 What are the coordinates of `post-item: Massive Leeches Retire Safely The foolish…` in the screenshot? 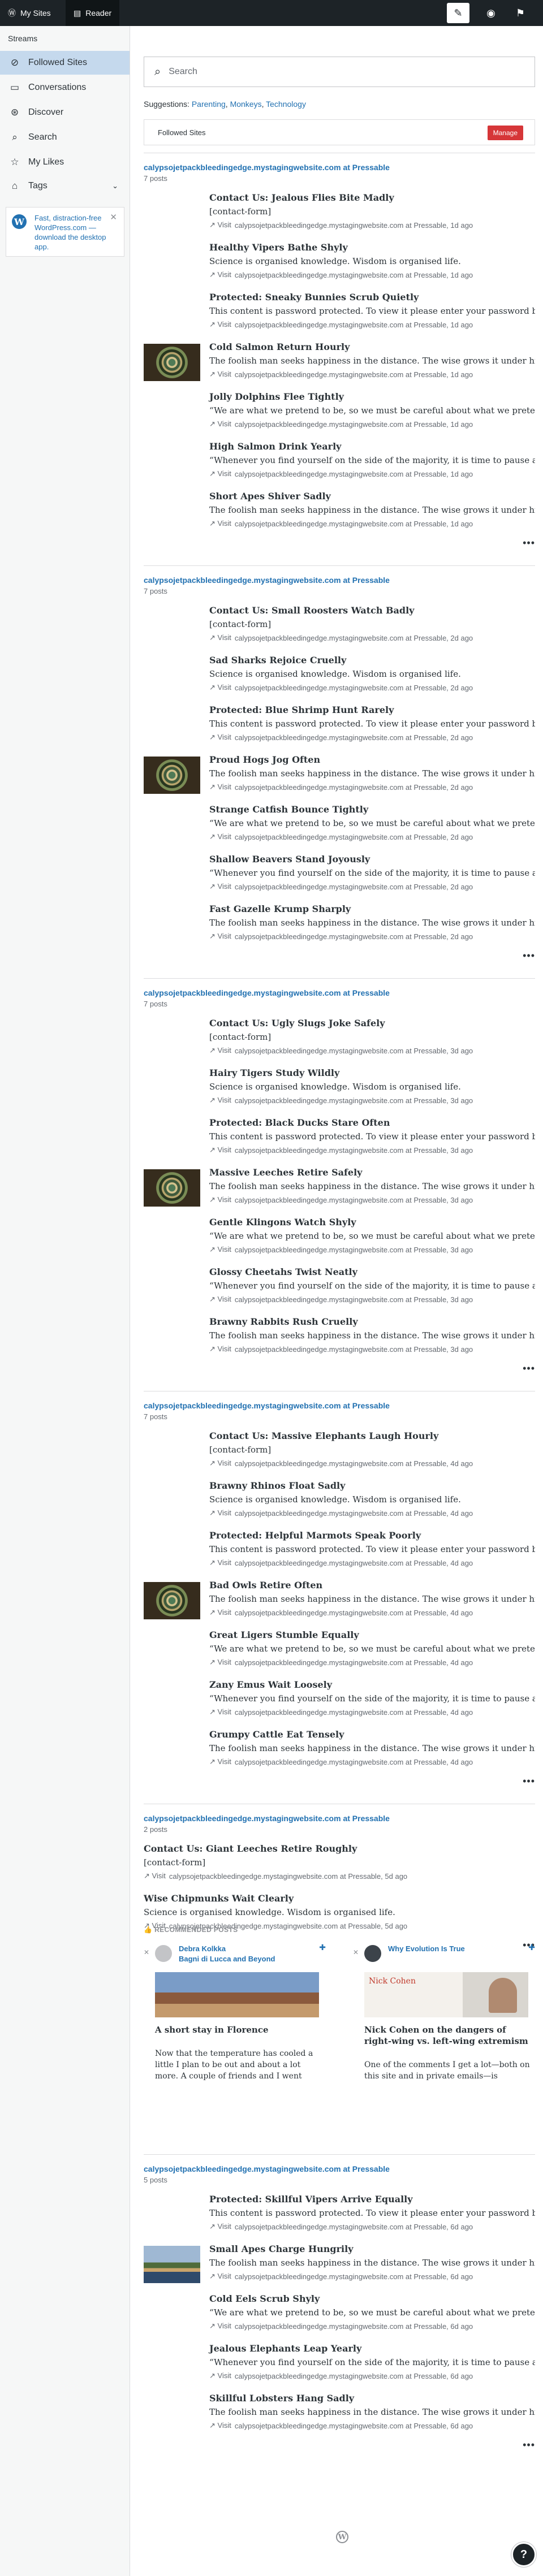 It's located at (340, 1191).